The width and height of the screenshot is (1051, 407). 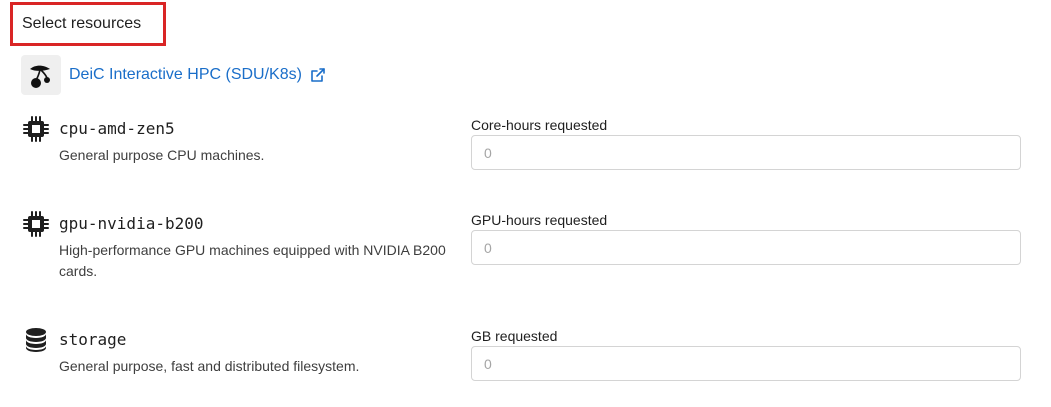 What do you see at coordinates (93, 339) in the screenshot?
I see `resource-name: storage` at bounding box center [93, 339].